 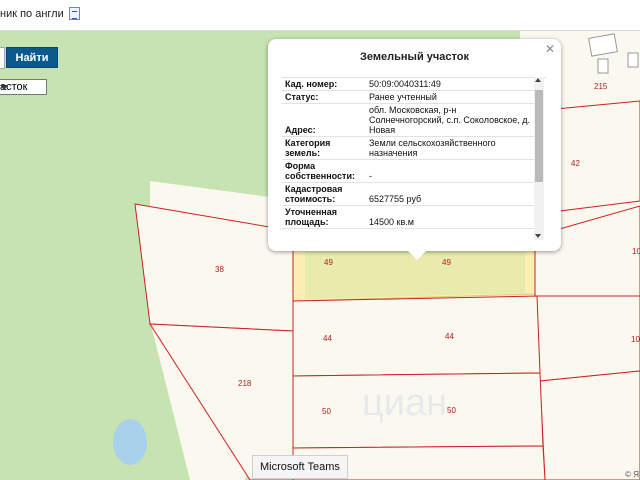 I want to click on row-key: Кад. номер:, so click(x=324, y=84).